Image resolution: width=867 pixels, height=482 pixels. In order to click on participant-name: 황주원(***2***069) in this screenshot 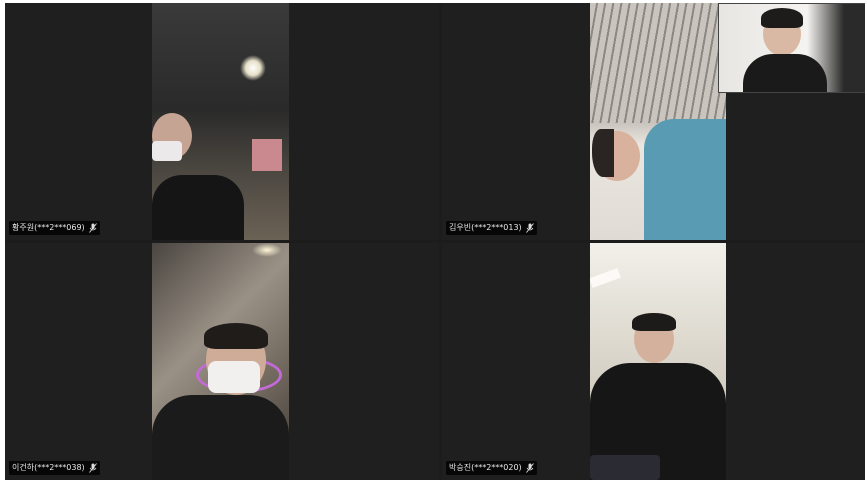, I will do `click(48, 227)`.